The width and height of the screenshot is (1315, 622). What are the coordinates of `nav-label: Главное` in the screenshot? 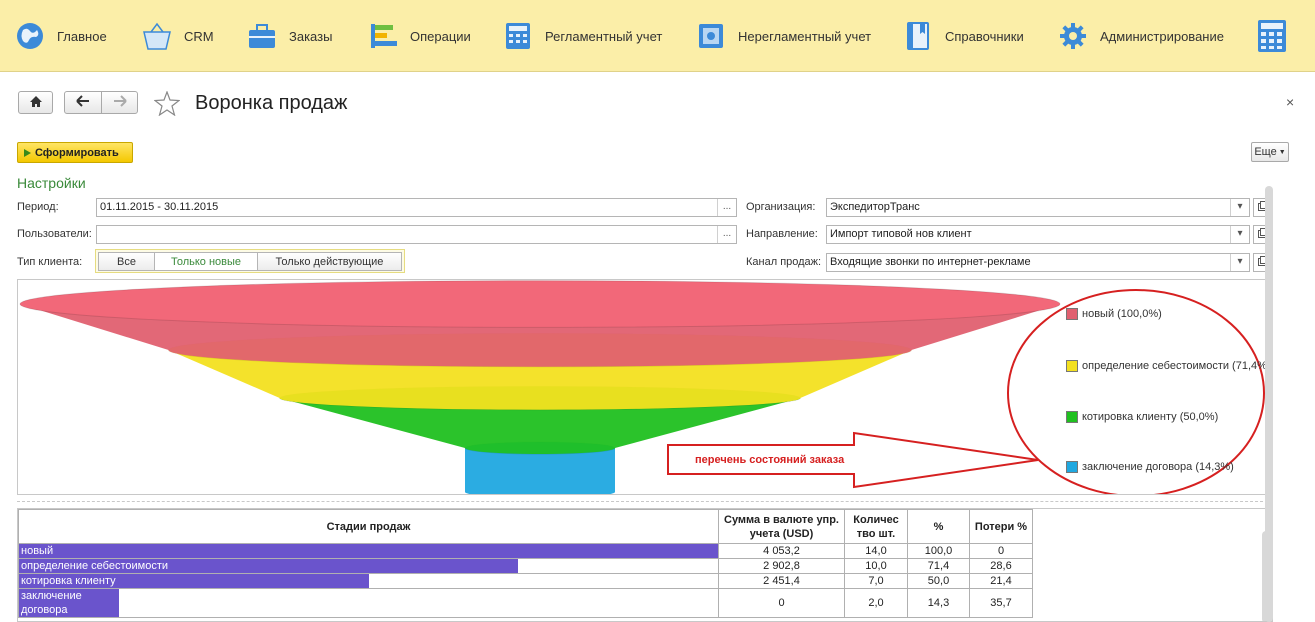 It's located at (82, 36).